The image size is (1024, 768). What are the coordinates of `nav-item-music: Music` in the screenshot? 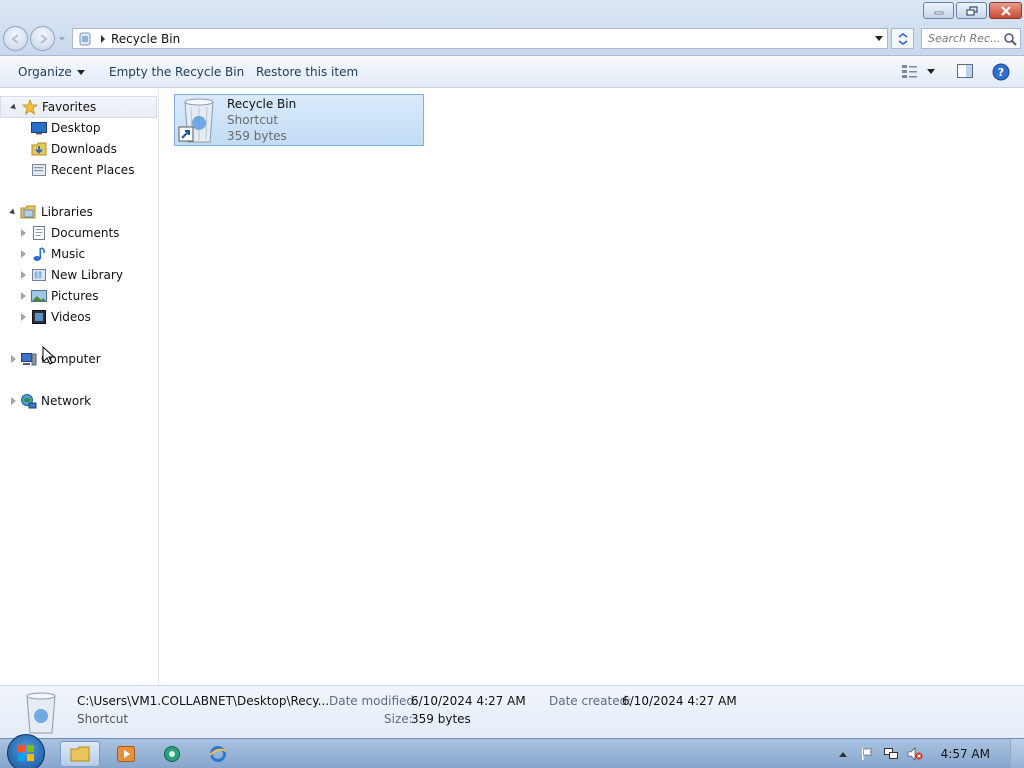 It's located at (51, 254).